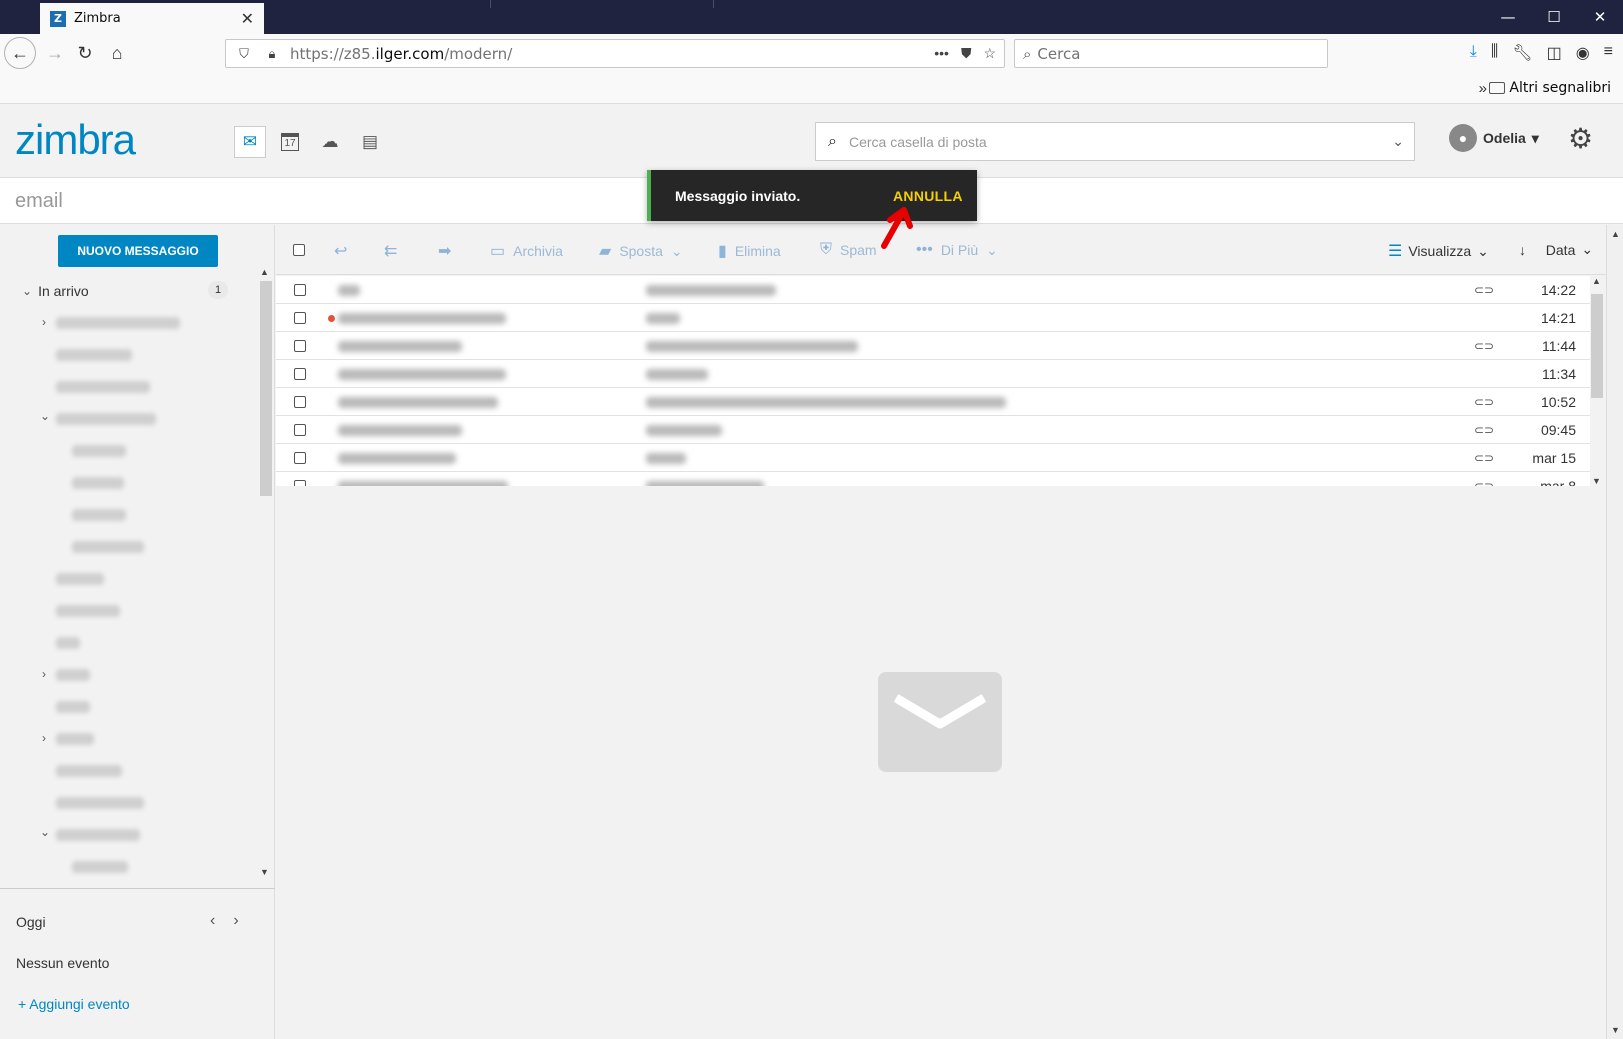  Describe the element at coordinates (928, 196) in the screenshot. I see `undo-button: ANNULLA` at that location.